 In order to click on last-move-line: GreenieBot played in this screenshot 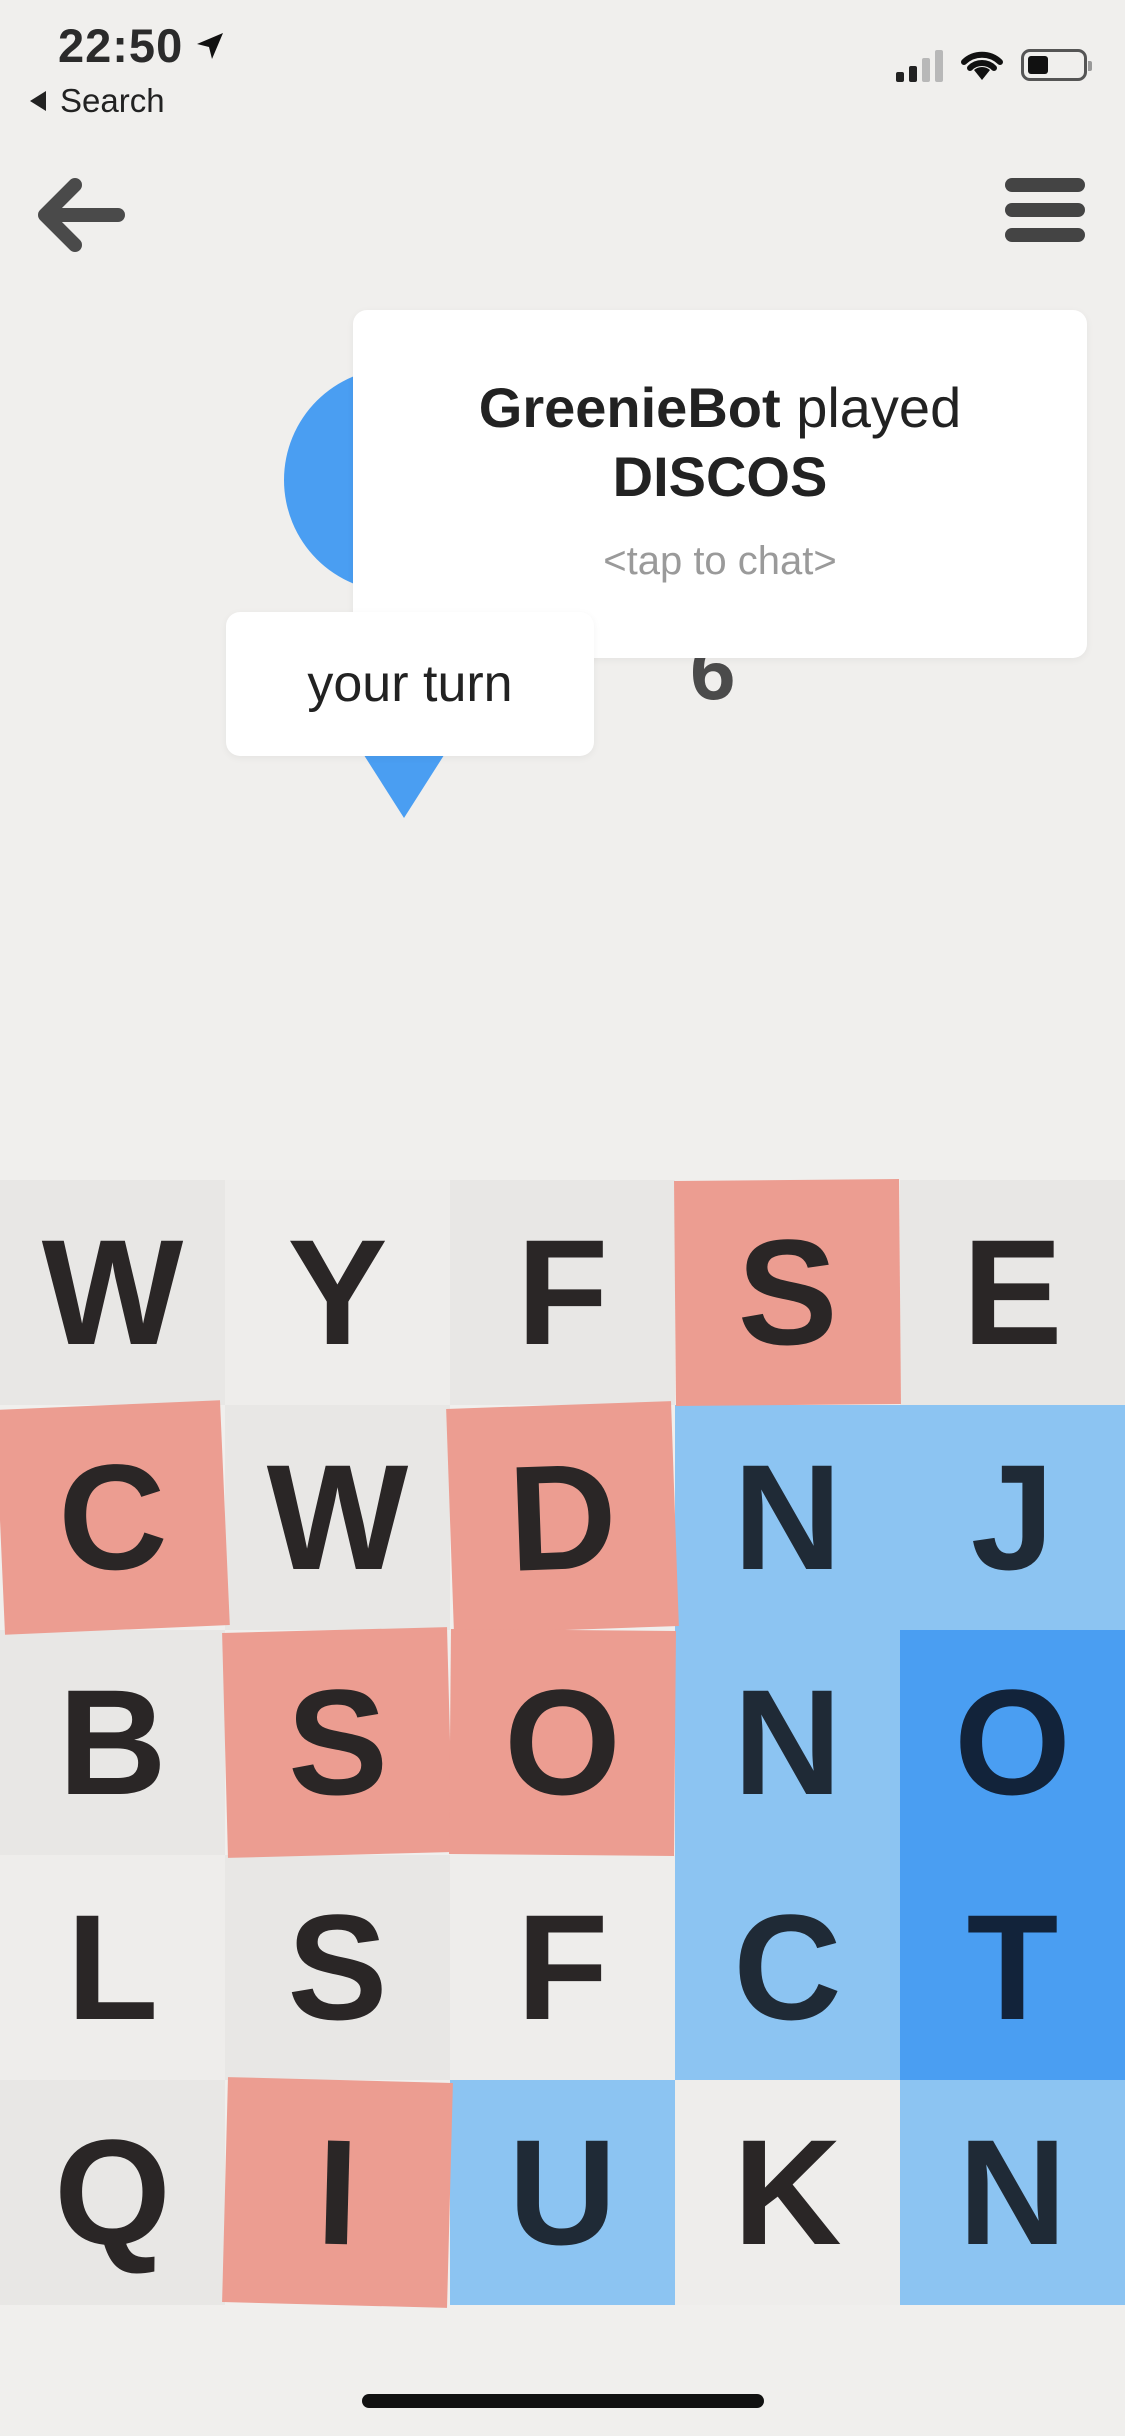, I will do `click(720, 407)`.